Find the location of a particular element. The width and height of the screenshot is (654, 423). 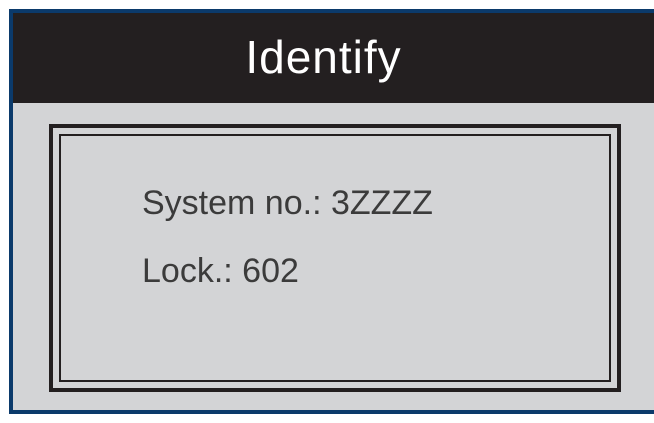

lock-row: Lock.: 602 is located at coordinates (220, 271).